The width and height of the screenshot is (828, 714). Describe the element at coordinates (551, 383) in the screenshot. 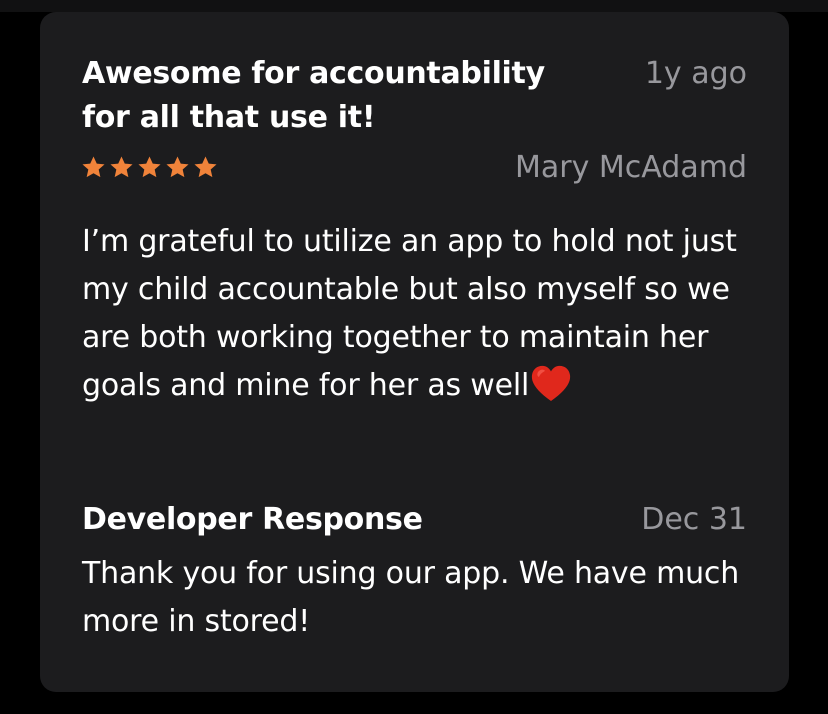

I see `red-heart-icon` at that location.